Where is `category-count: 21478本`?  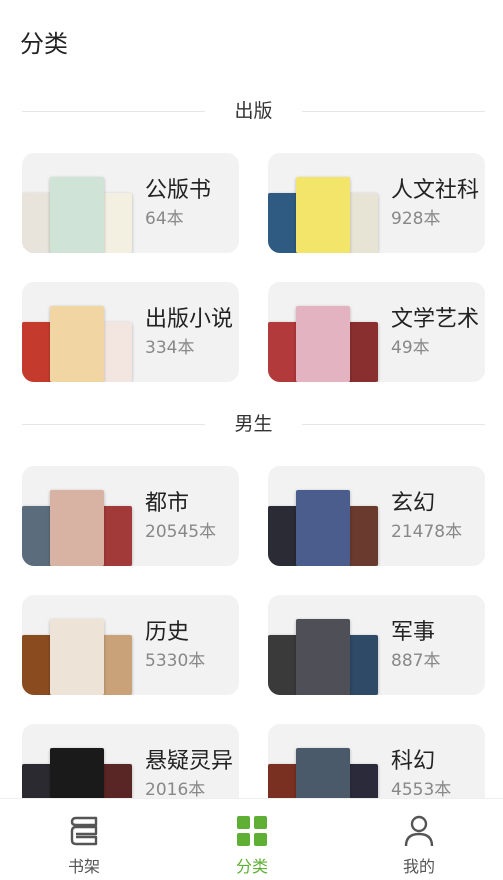
category-count: 21478本 is located at coordinates (427, 532).